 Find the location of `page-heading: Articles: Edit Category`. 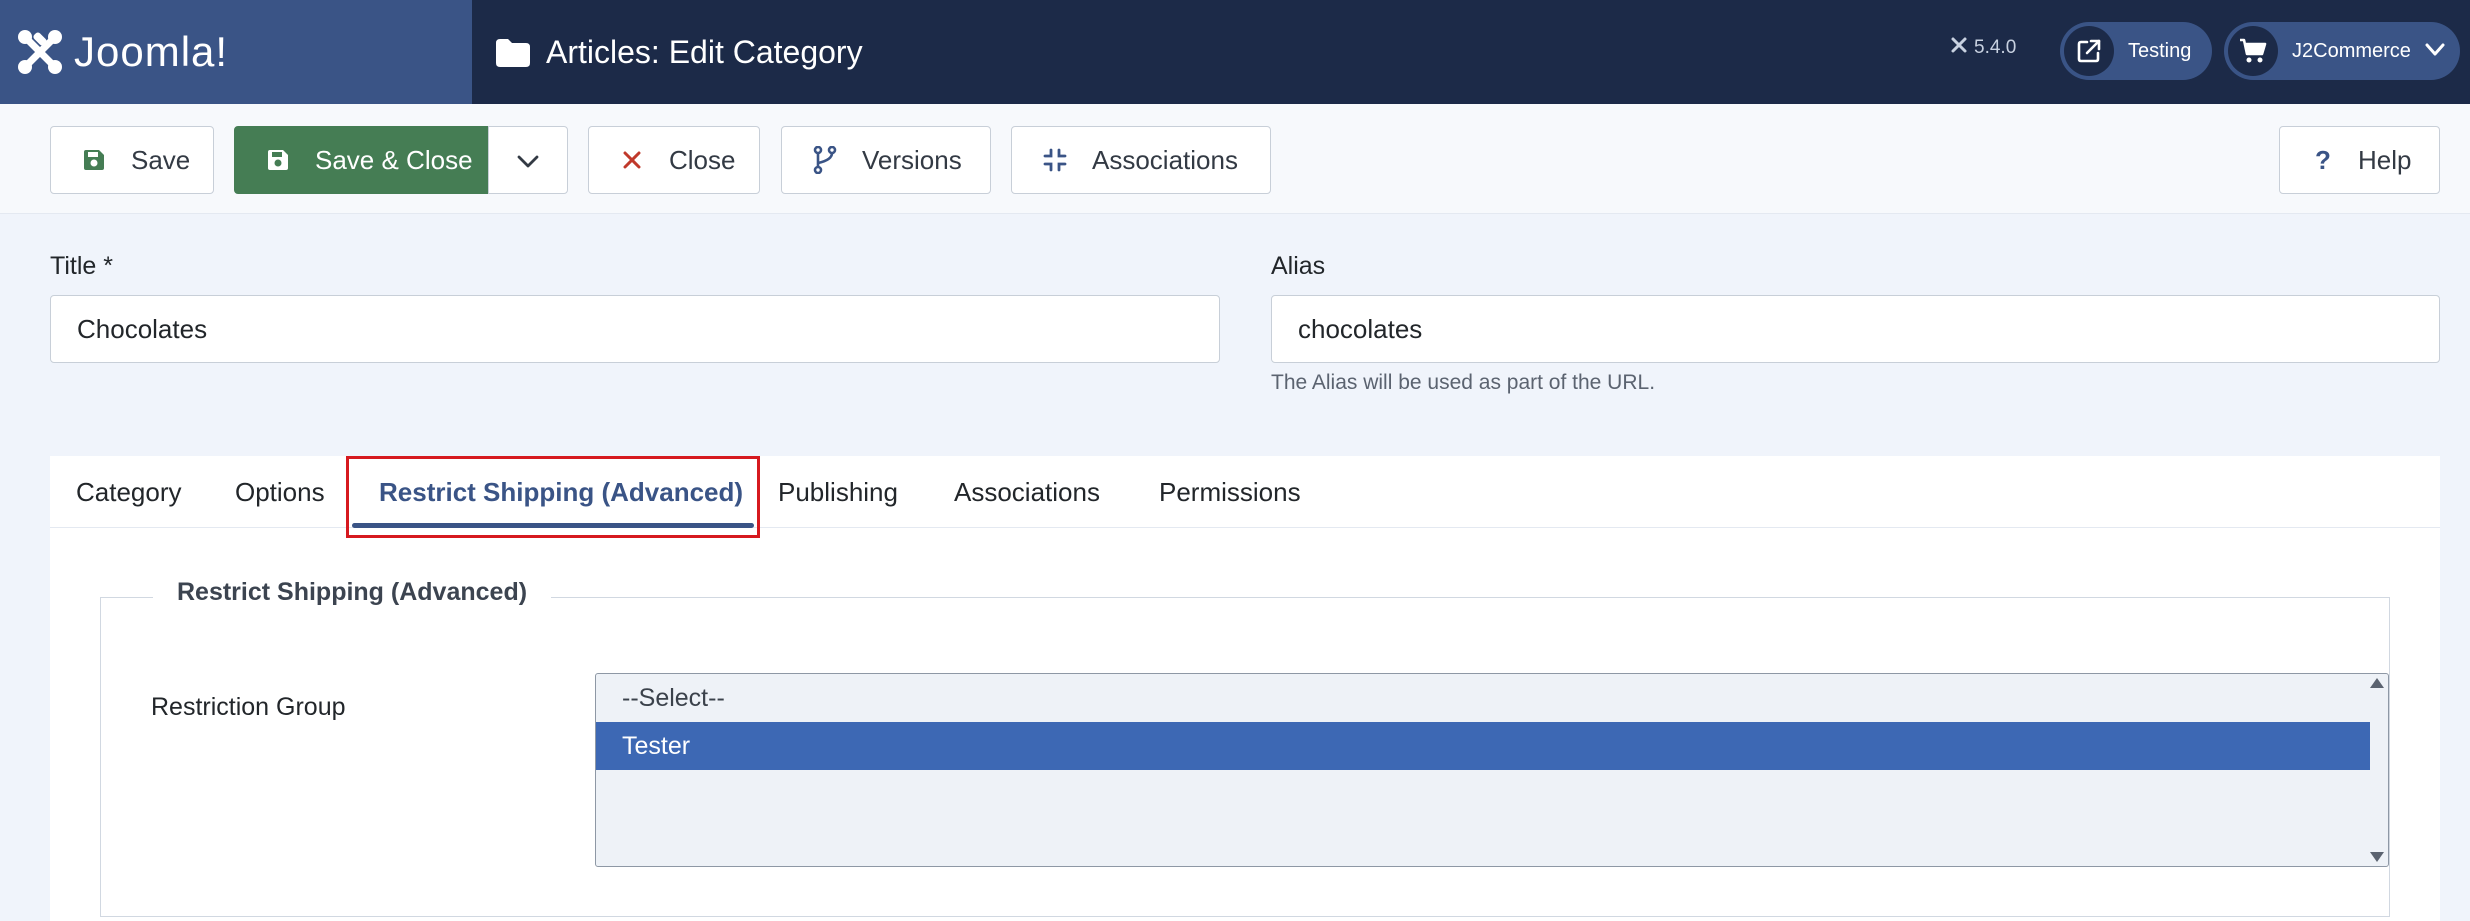

page-heading: Articles: Edit Category is located at coordinates (679, 52).